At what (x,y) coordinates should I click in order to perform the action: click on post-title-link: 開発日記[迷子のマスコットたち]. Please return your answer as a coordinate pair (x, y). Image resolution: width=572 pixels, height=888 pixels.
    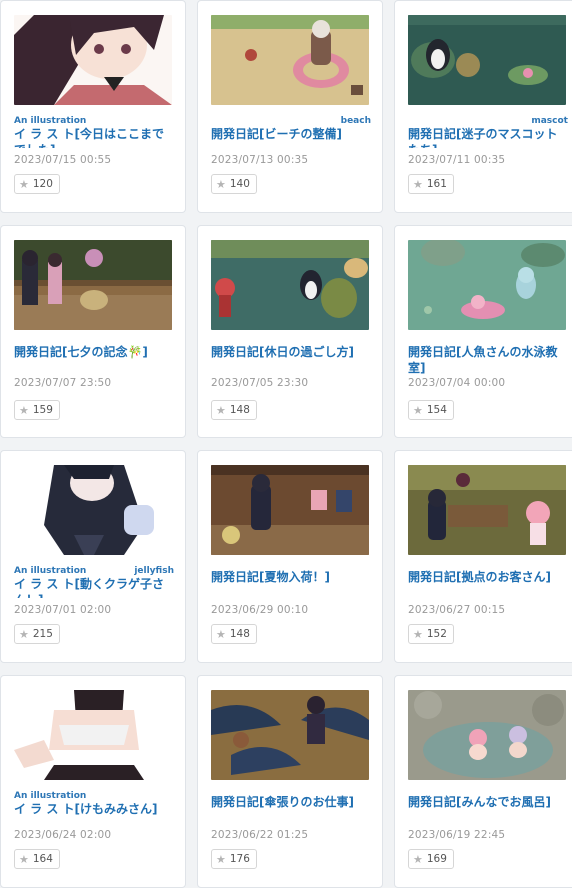
    Looking at the image, I should click on (488, 137).